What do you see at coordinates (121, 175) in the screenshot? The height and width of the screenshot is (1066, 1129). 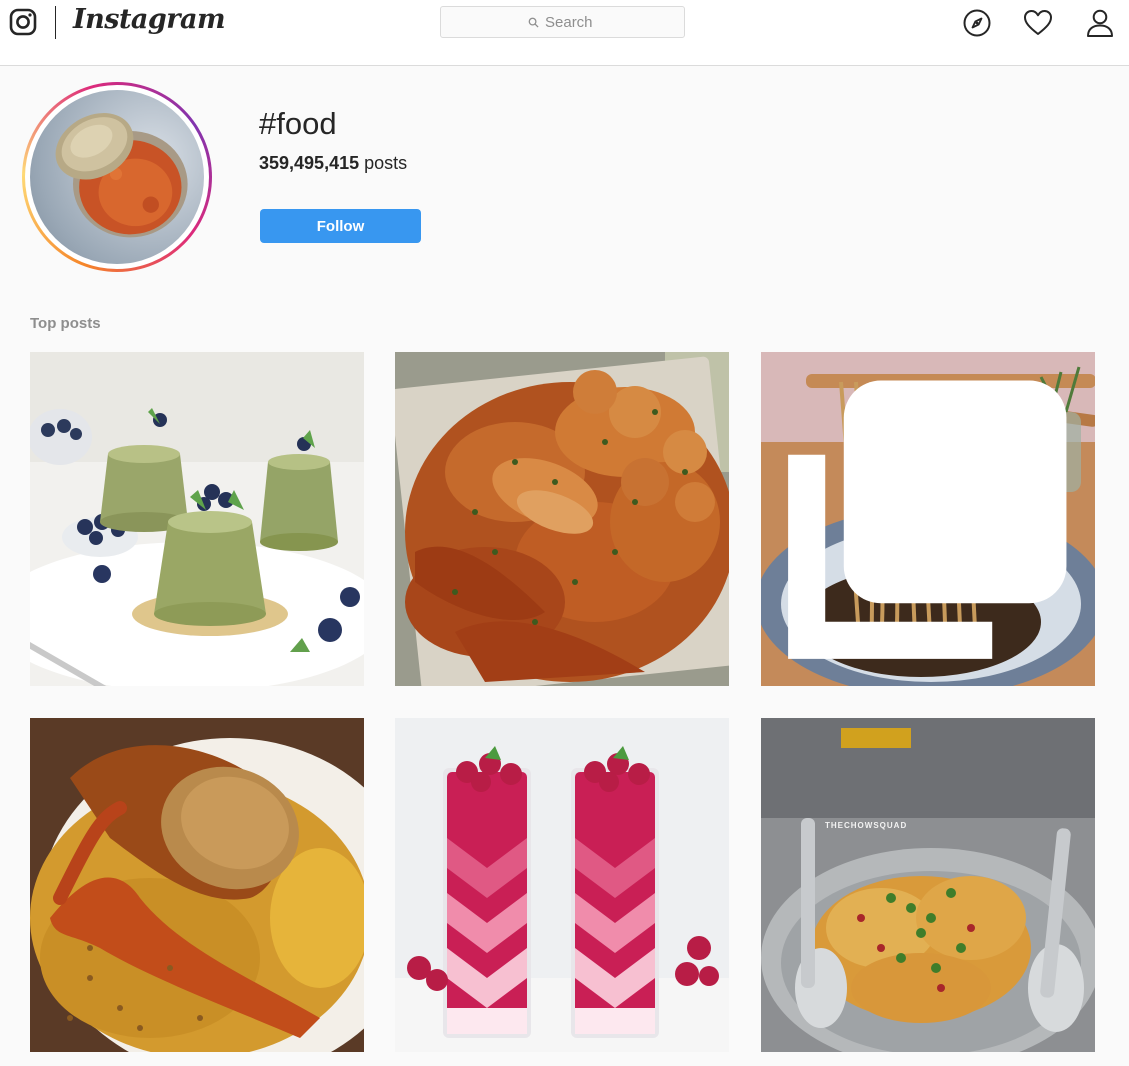 I see `spice-tin-image` at bounding box center [121, 175].